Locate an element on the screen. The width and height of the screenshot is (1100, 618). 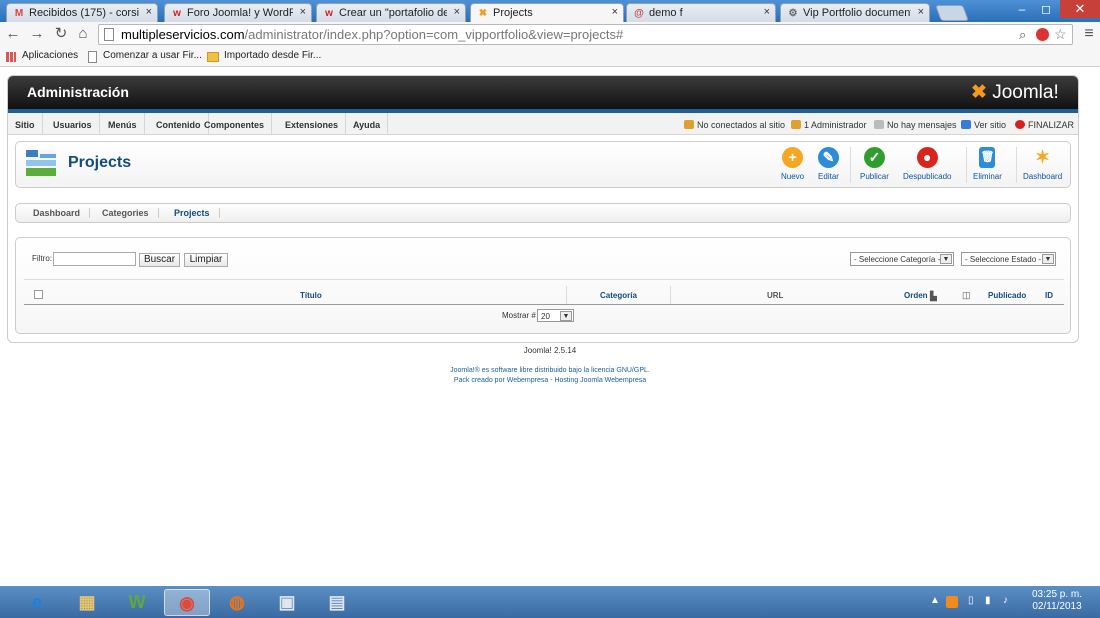
status-item: 1 Administrador is located at coordinates (829, 125).